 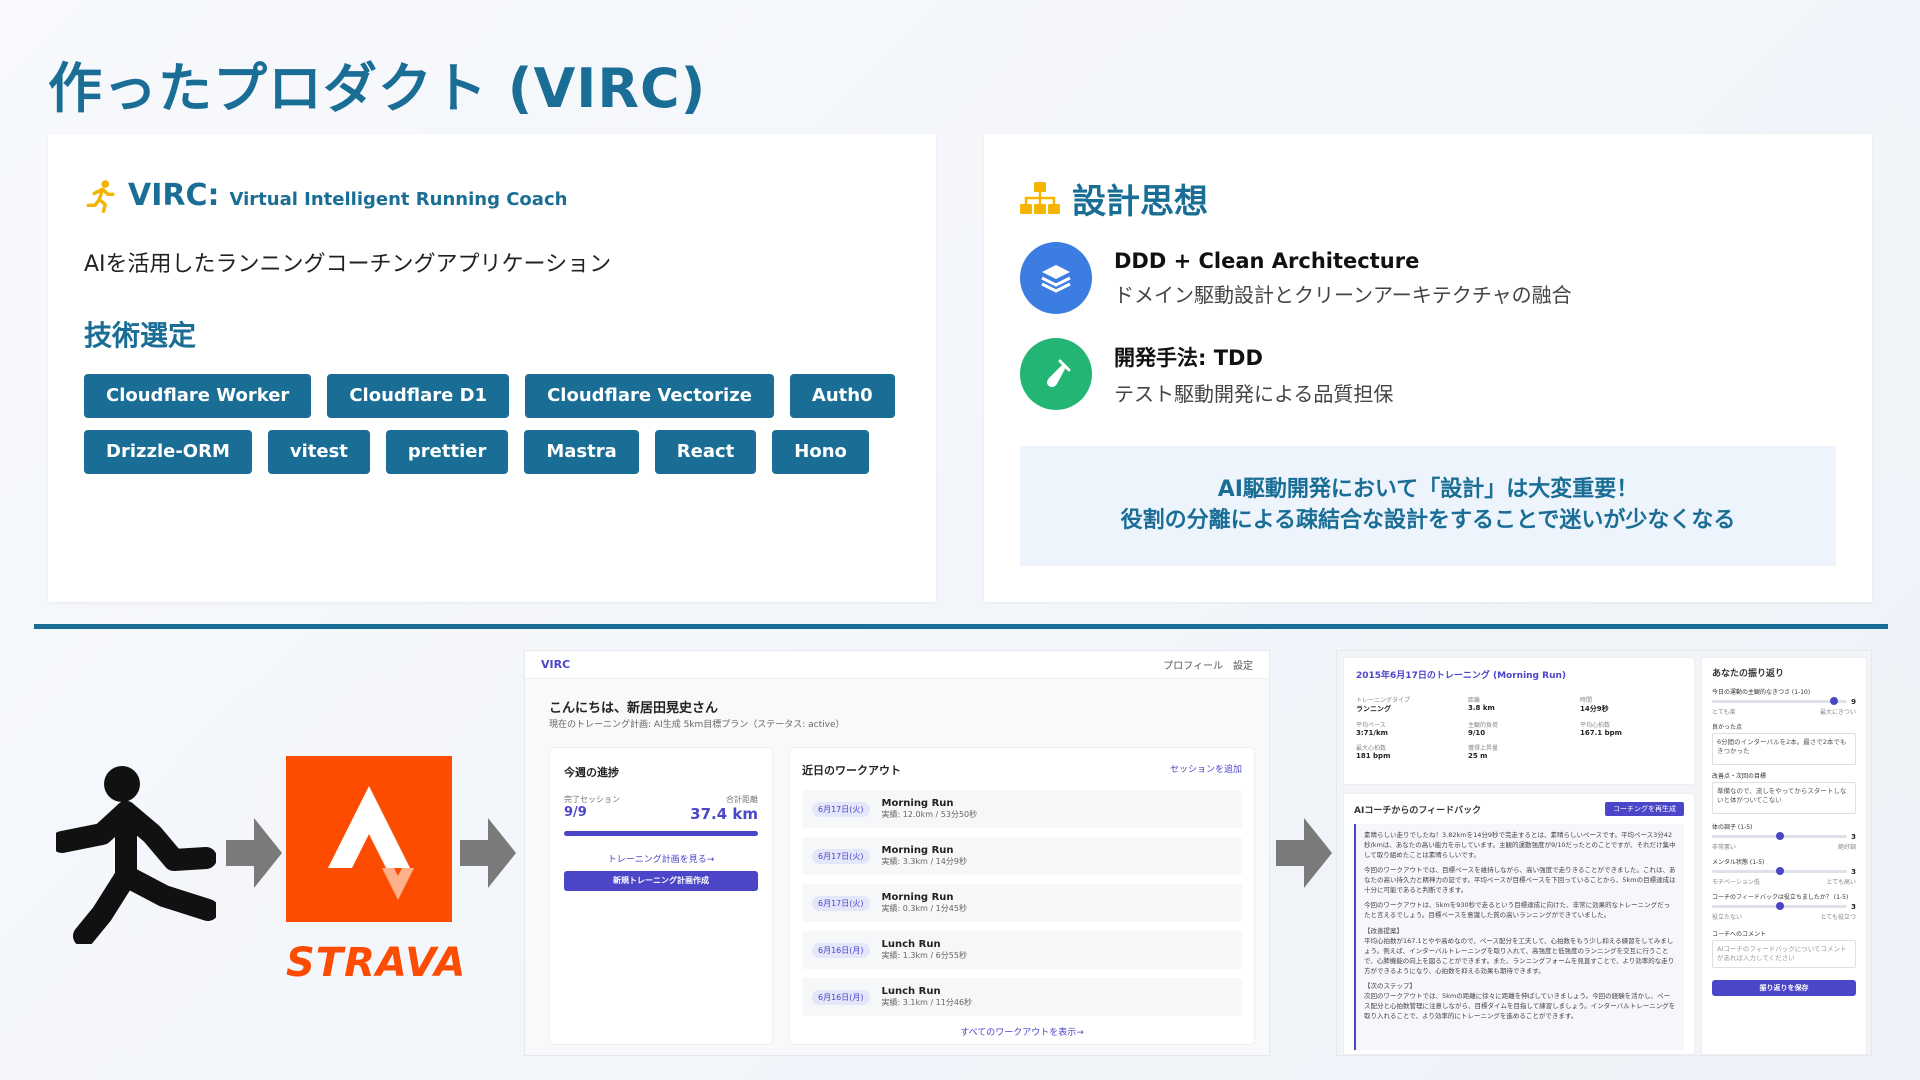 What do you see at coordinates (1206, 770) in the screenshot?
I see `add-session-link: セッションを追加` at bounding box center [1206, 770].